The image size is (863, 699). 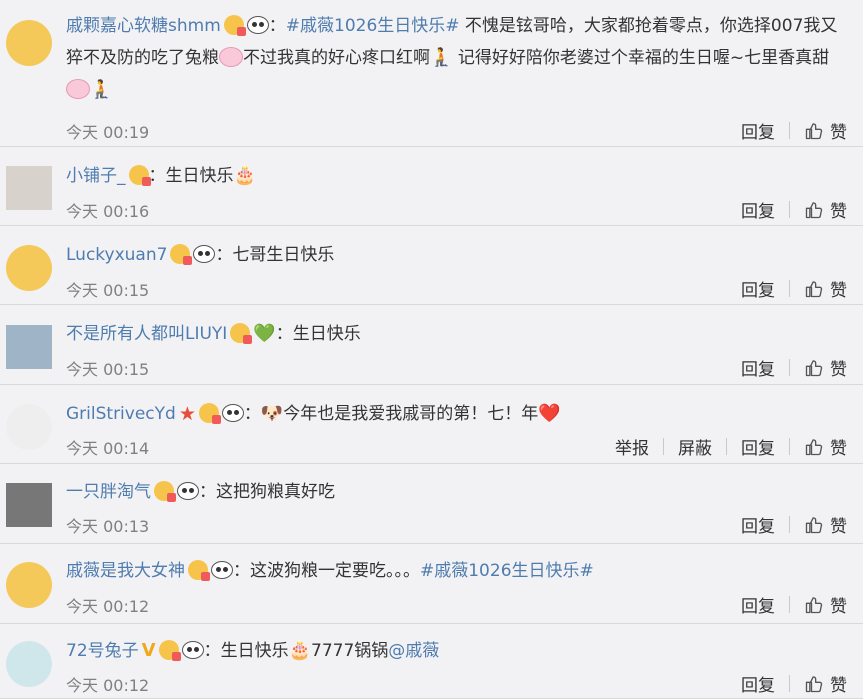 What do you see at coordinates (272, 413) in the screenshot?
I see `emoji-icon: 🐶` at bounding box center [272, 413].